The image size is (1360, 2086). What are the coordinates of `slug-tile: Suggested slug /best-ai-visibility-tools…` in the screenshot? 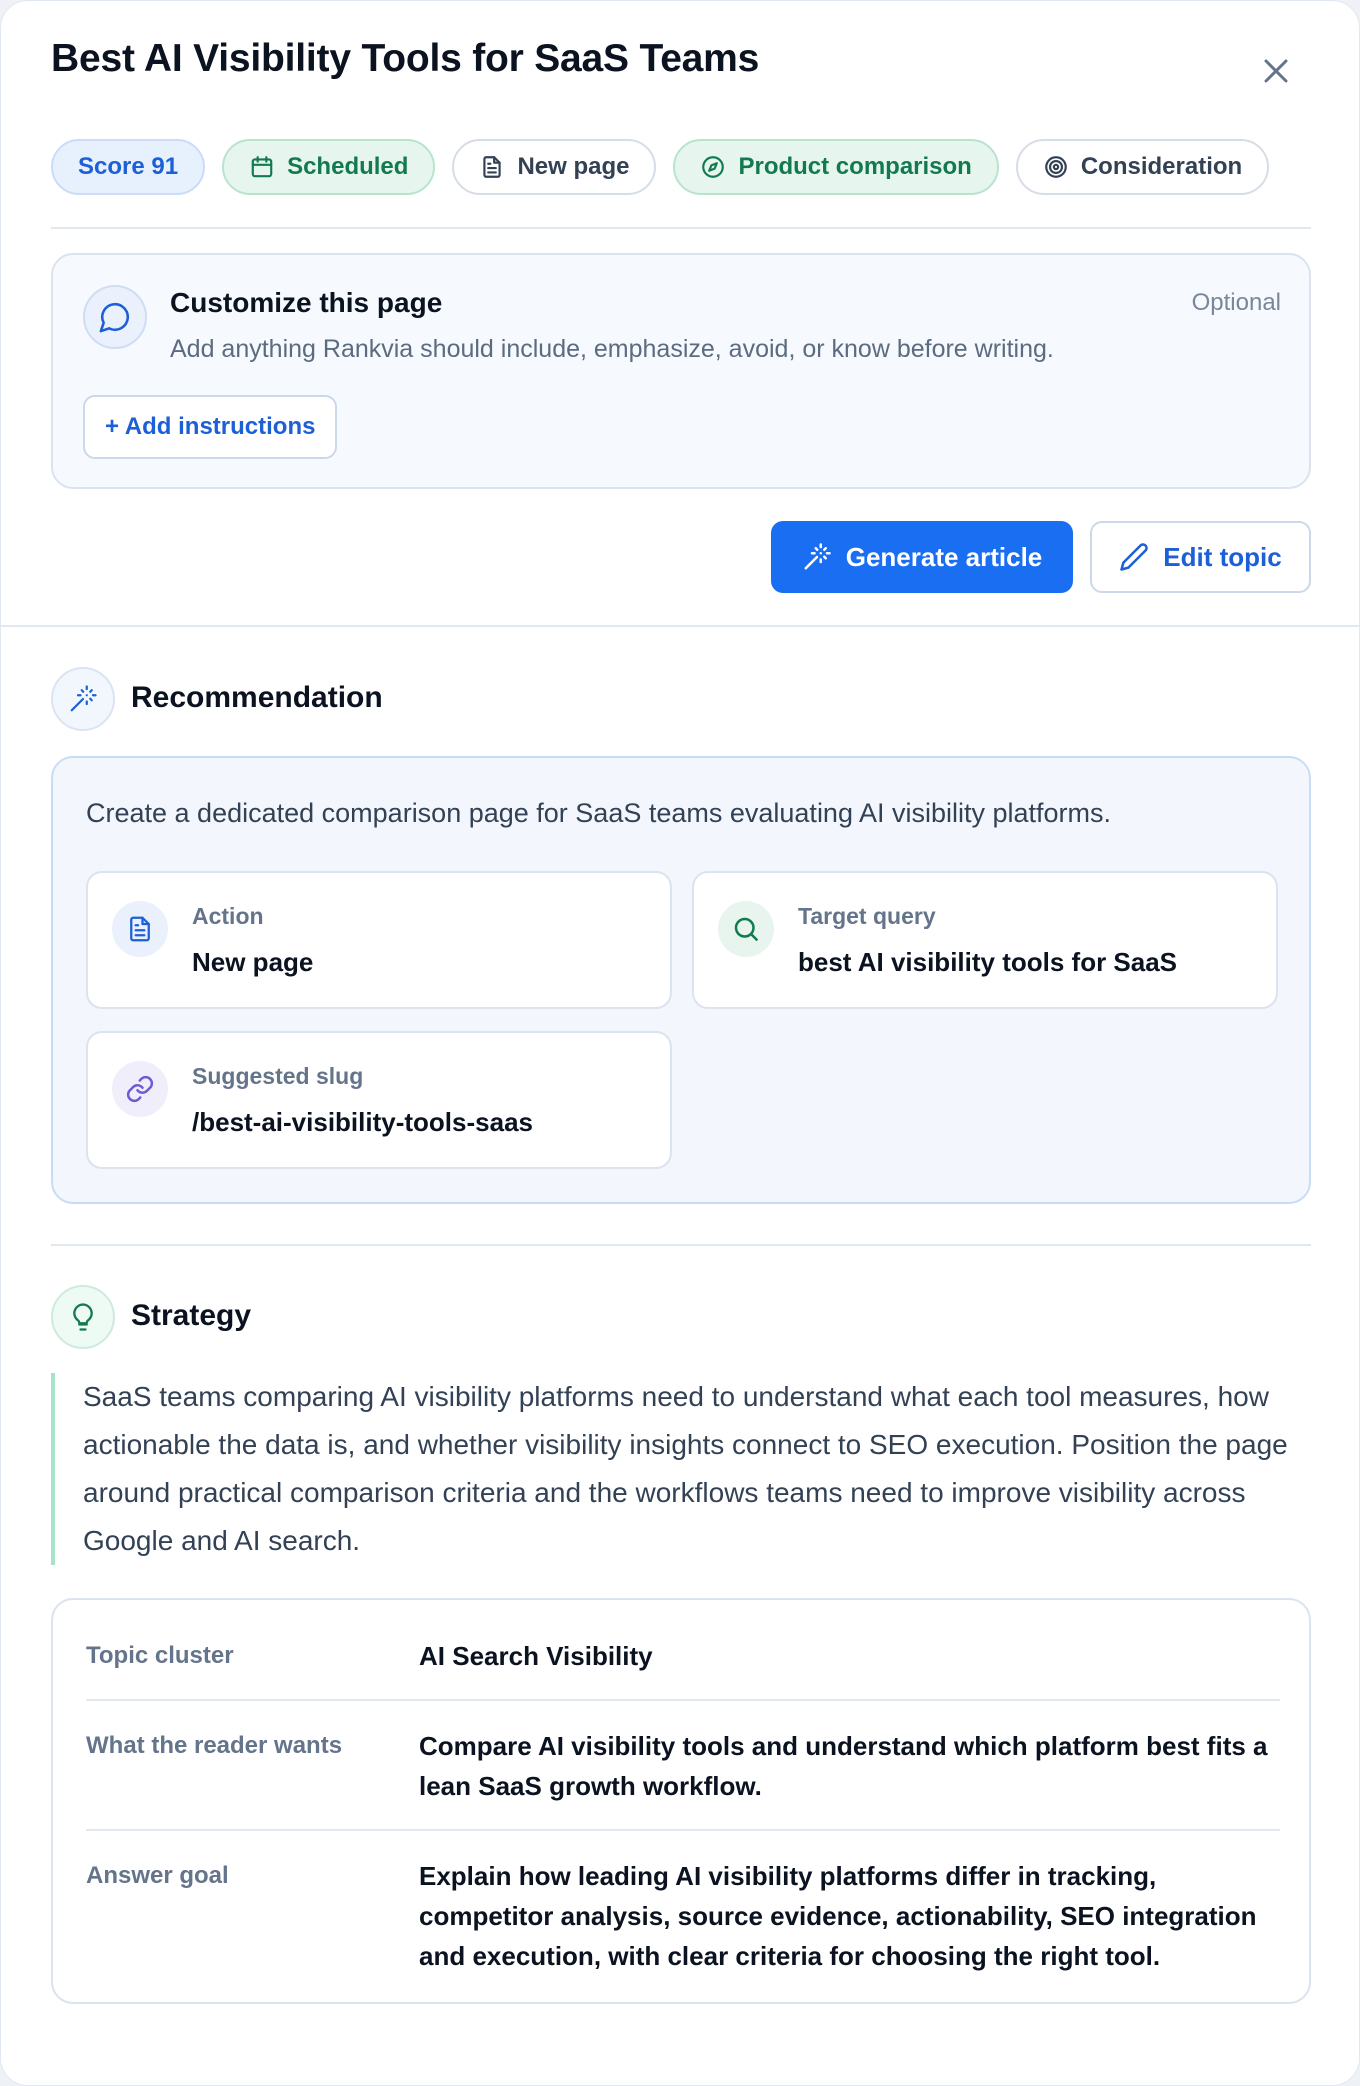 It's located at (379, 1100).